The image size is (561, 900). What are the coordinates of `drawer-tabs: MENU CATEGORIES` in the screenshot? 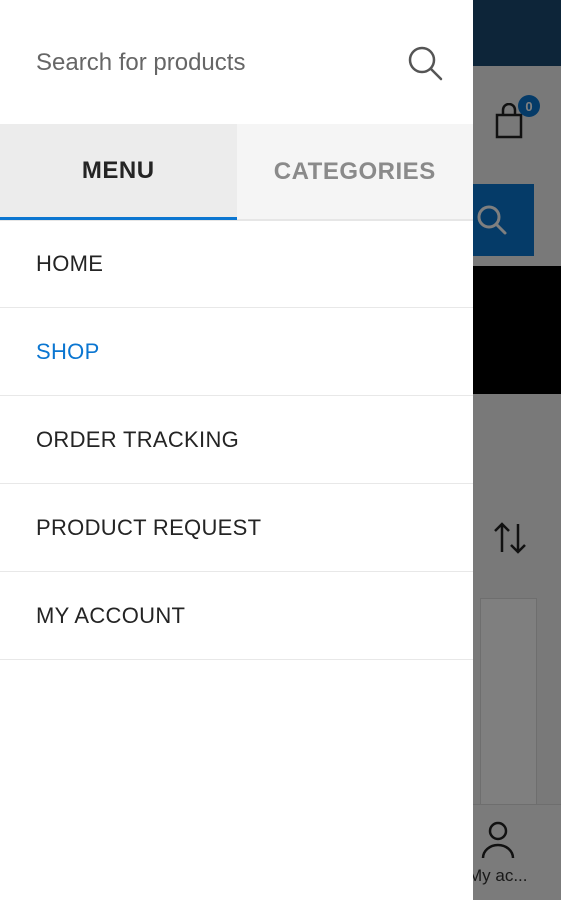 It's located at (236, 172).